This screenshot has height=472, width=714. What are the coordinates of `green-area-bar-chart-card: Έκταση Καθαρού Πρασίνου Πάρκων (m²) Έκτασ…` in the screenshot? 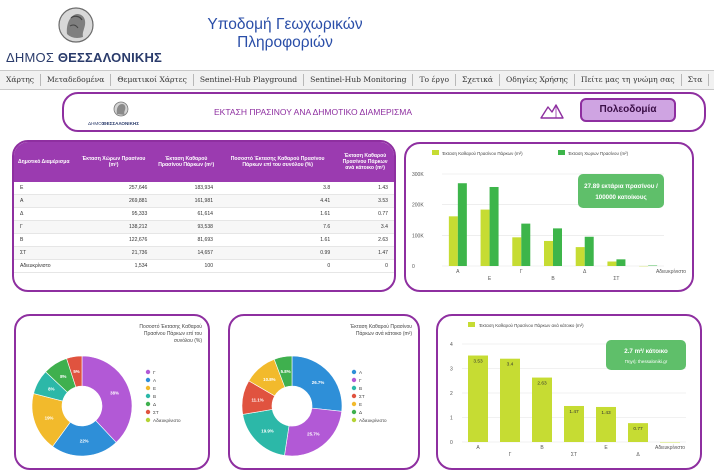 It's located at (549, 217).